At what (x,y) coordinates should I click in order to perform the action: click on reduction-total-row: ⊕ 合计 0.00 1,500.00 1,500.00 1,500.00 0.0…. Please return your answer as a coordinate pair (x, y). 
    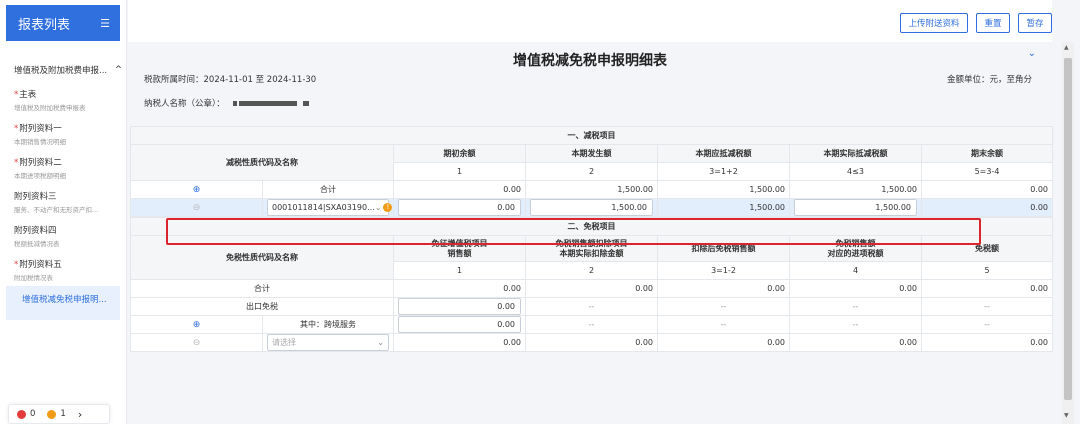
    Looking at the image, I should click on (592, 189).